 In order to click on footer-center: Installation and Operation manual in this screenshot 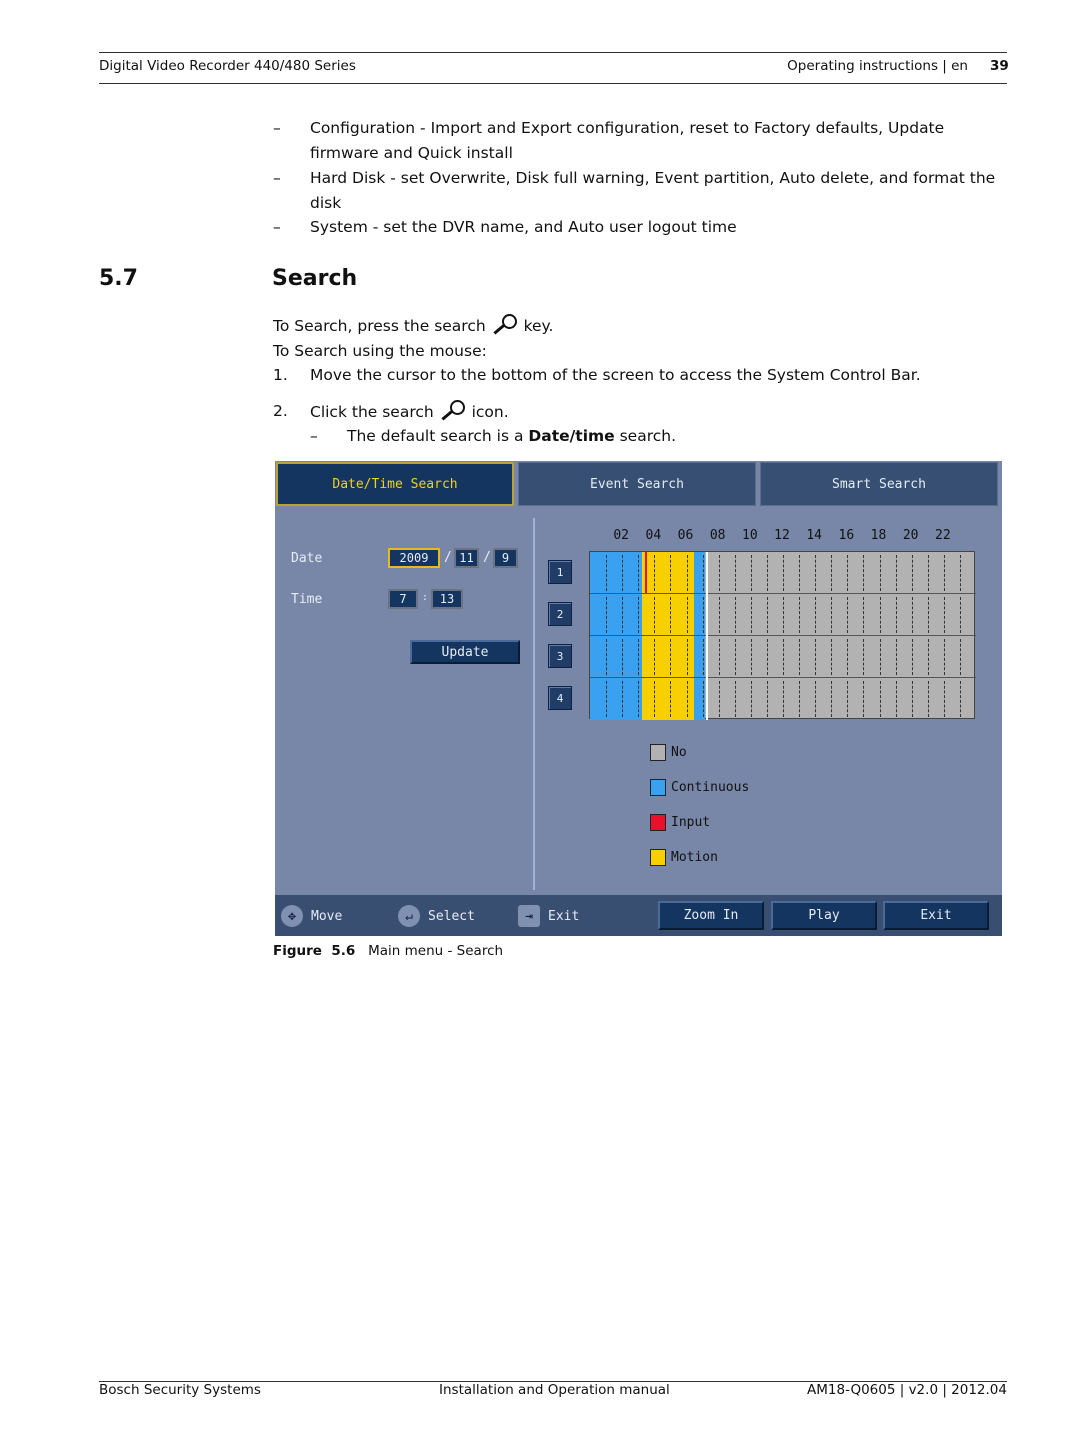, I will do `click(554, 1390)`.